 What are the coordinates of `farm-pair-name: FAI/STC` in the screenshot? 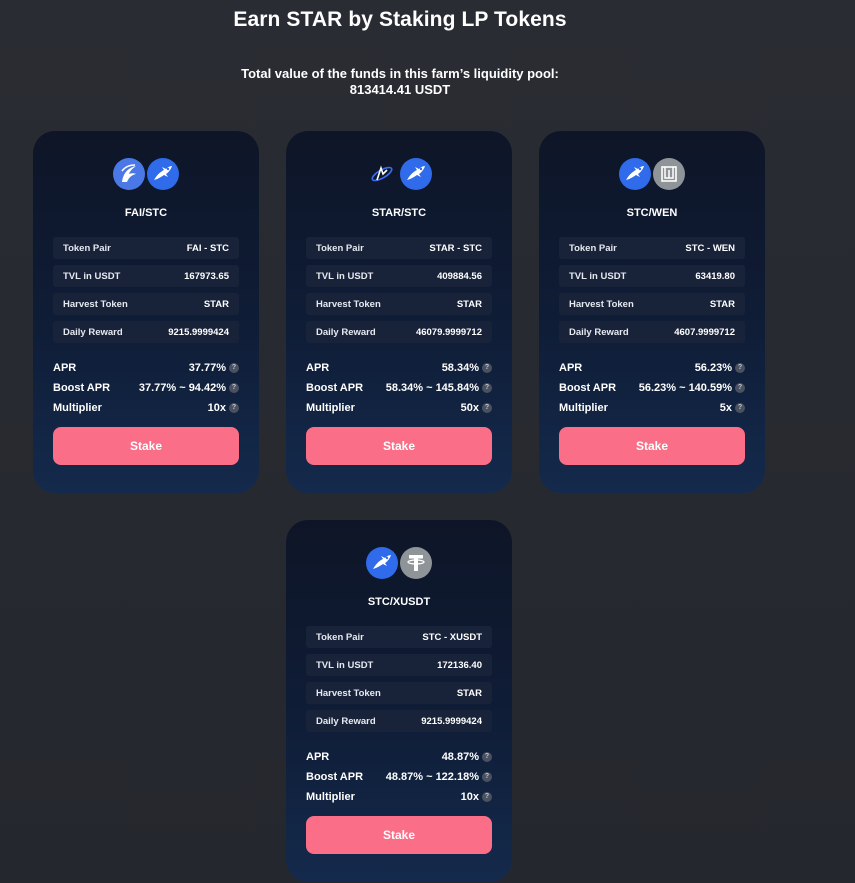 It's located at (146, 213).